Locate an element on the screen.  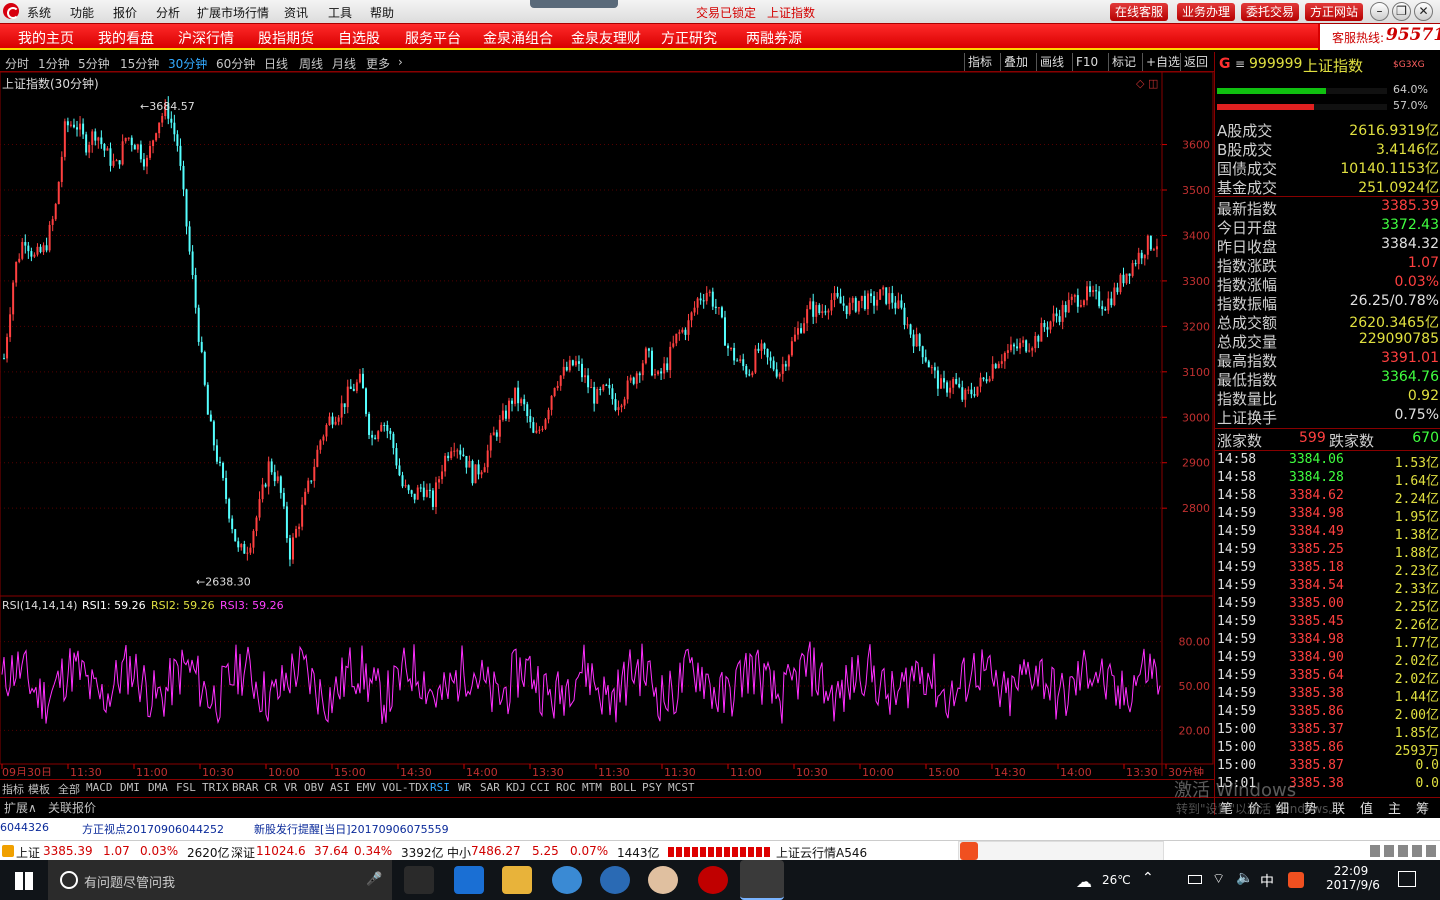
indicator-tab: PSY is located at coordinates (652, 787).